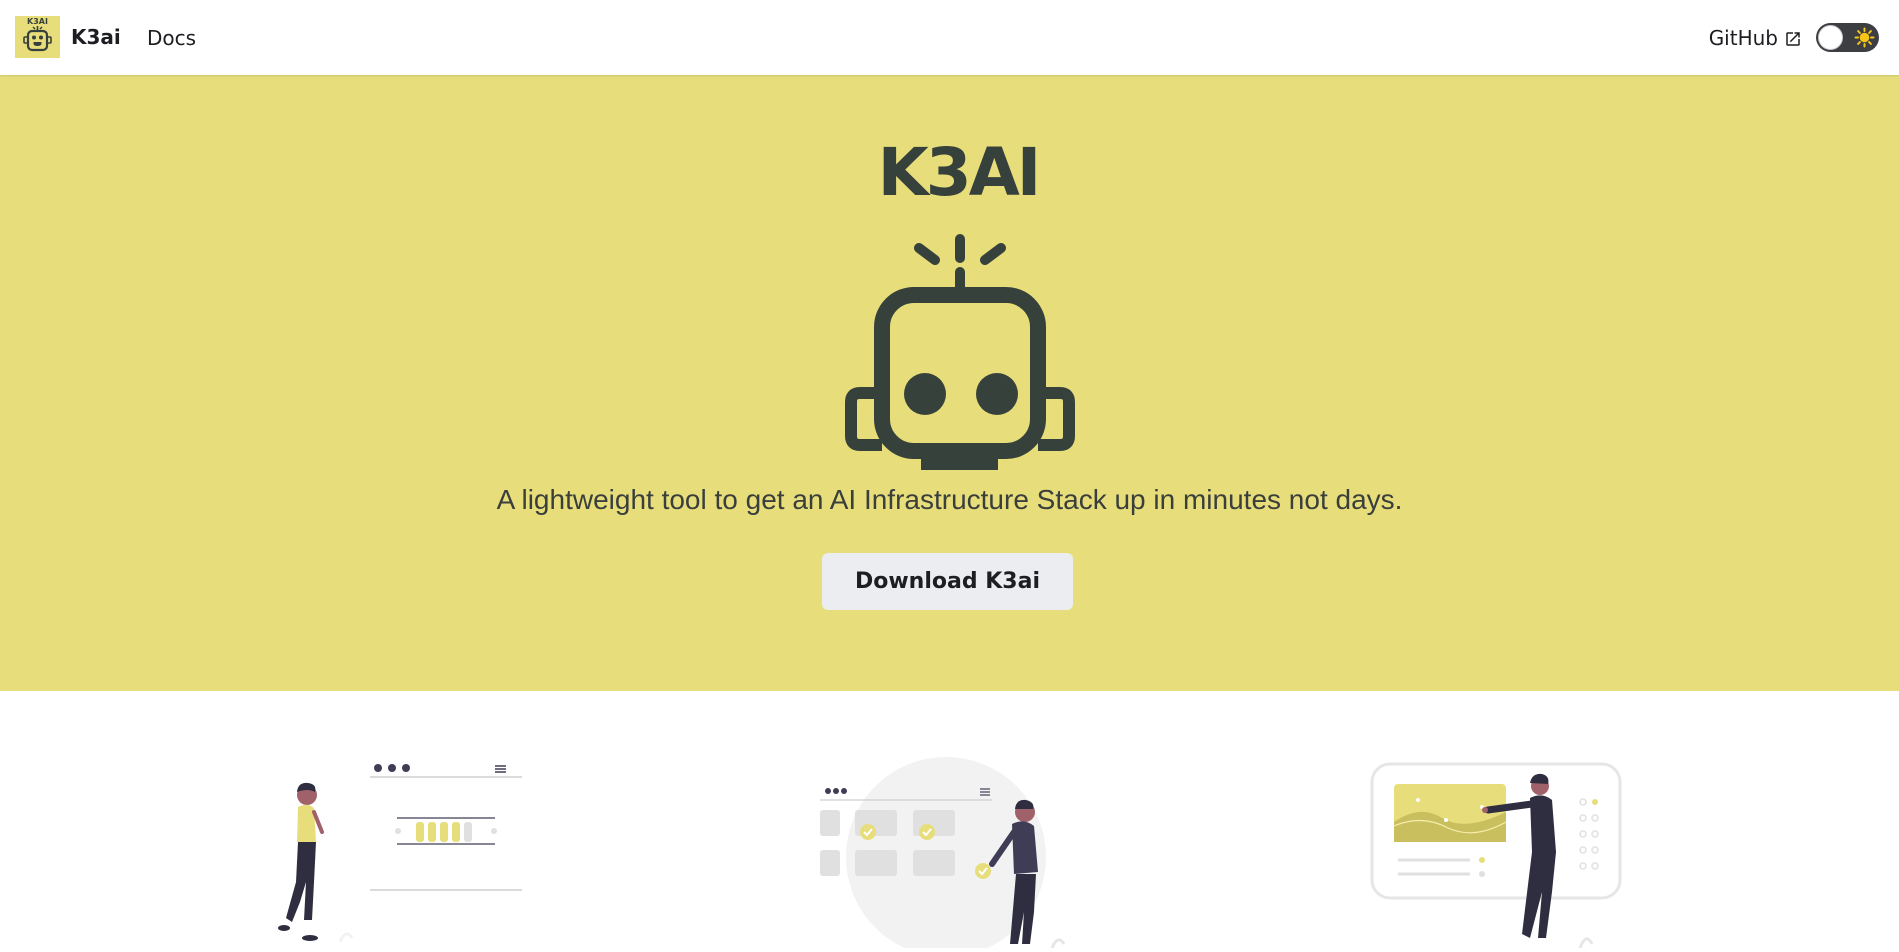  Describe the element at coordinates (958, 305) in the screenshot. I see `robot-logo-icon: K3AI` at that location.